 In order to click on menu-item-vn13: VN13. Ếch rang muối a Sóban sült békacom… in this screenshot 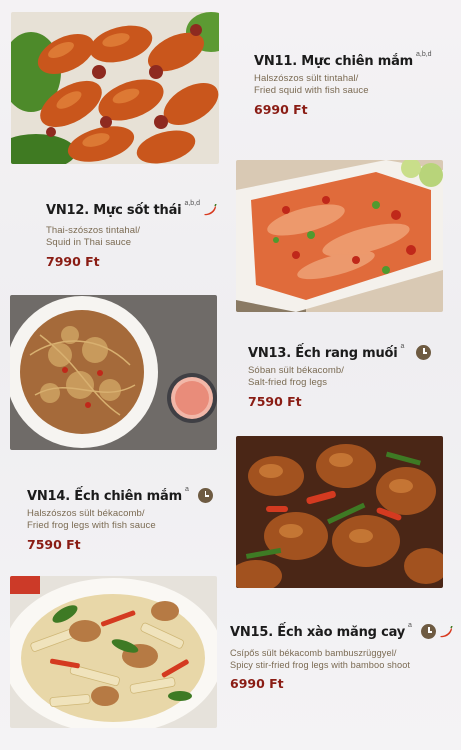, I will do `click(351, 376)`.